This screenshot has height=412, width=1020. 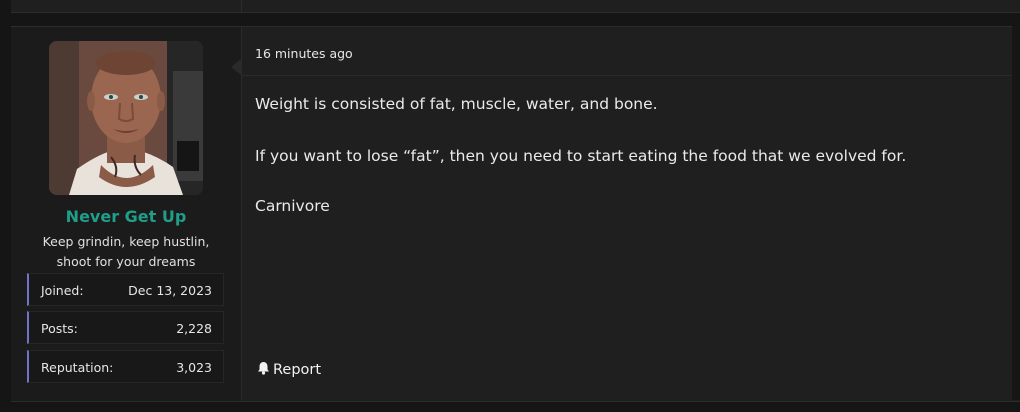 What do you see at coordinates (241, 6) in the screenshot?
I see `previous-post-divider` at bounding box center [241, 6].